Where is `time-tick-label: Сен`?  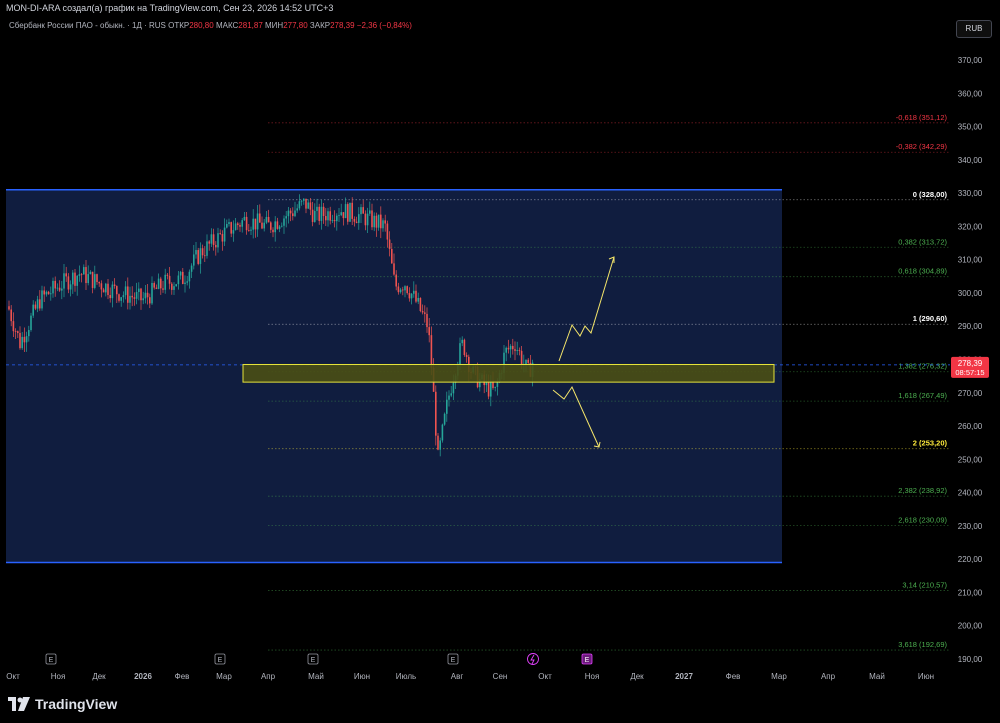 time-tick-label: Сен is located at coordinates (500, 676).